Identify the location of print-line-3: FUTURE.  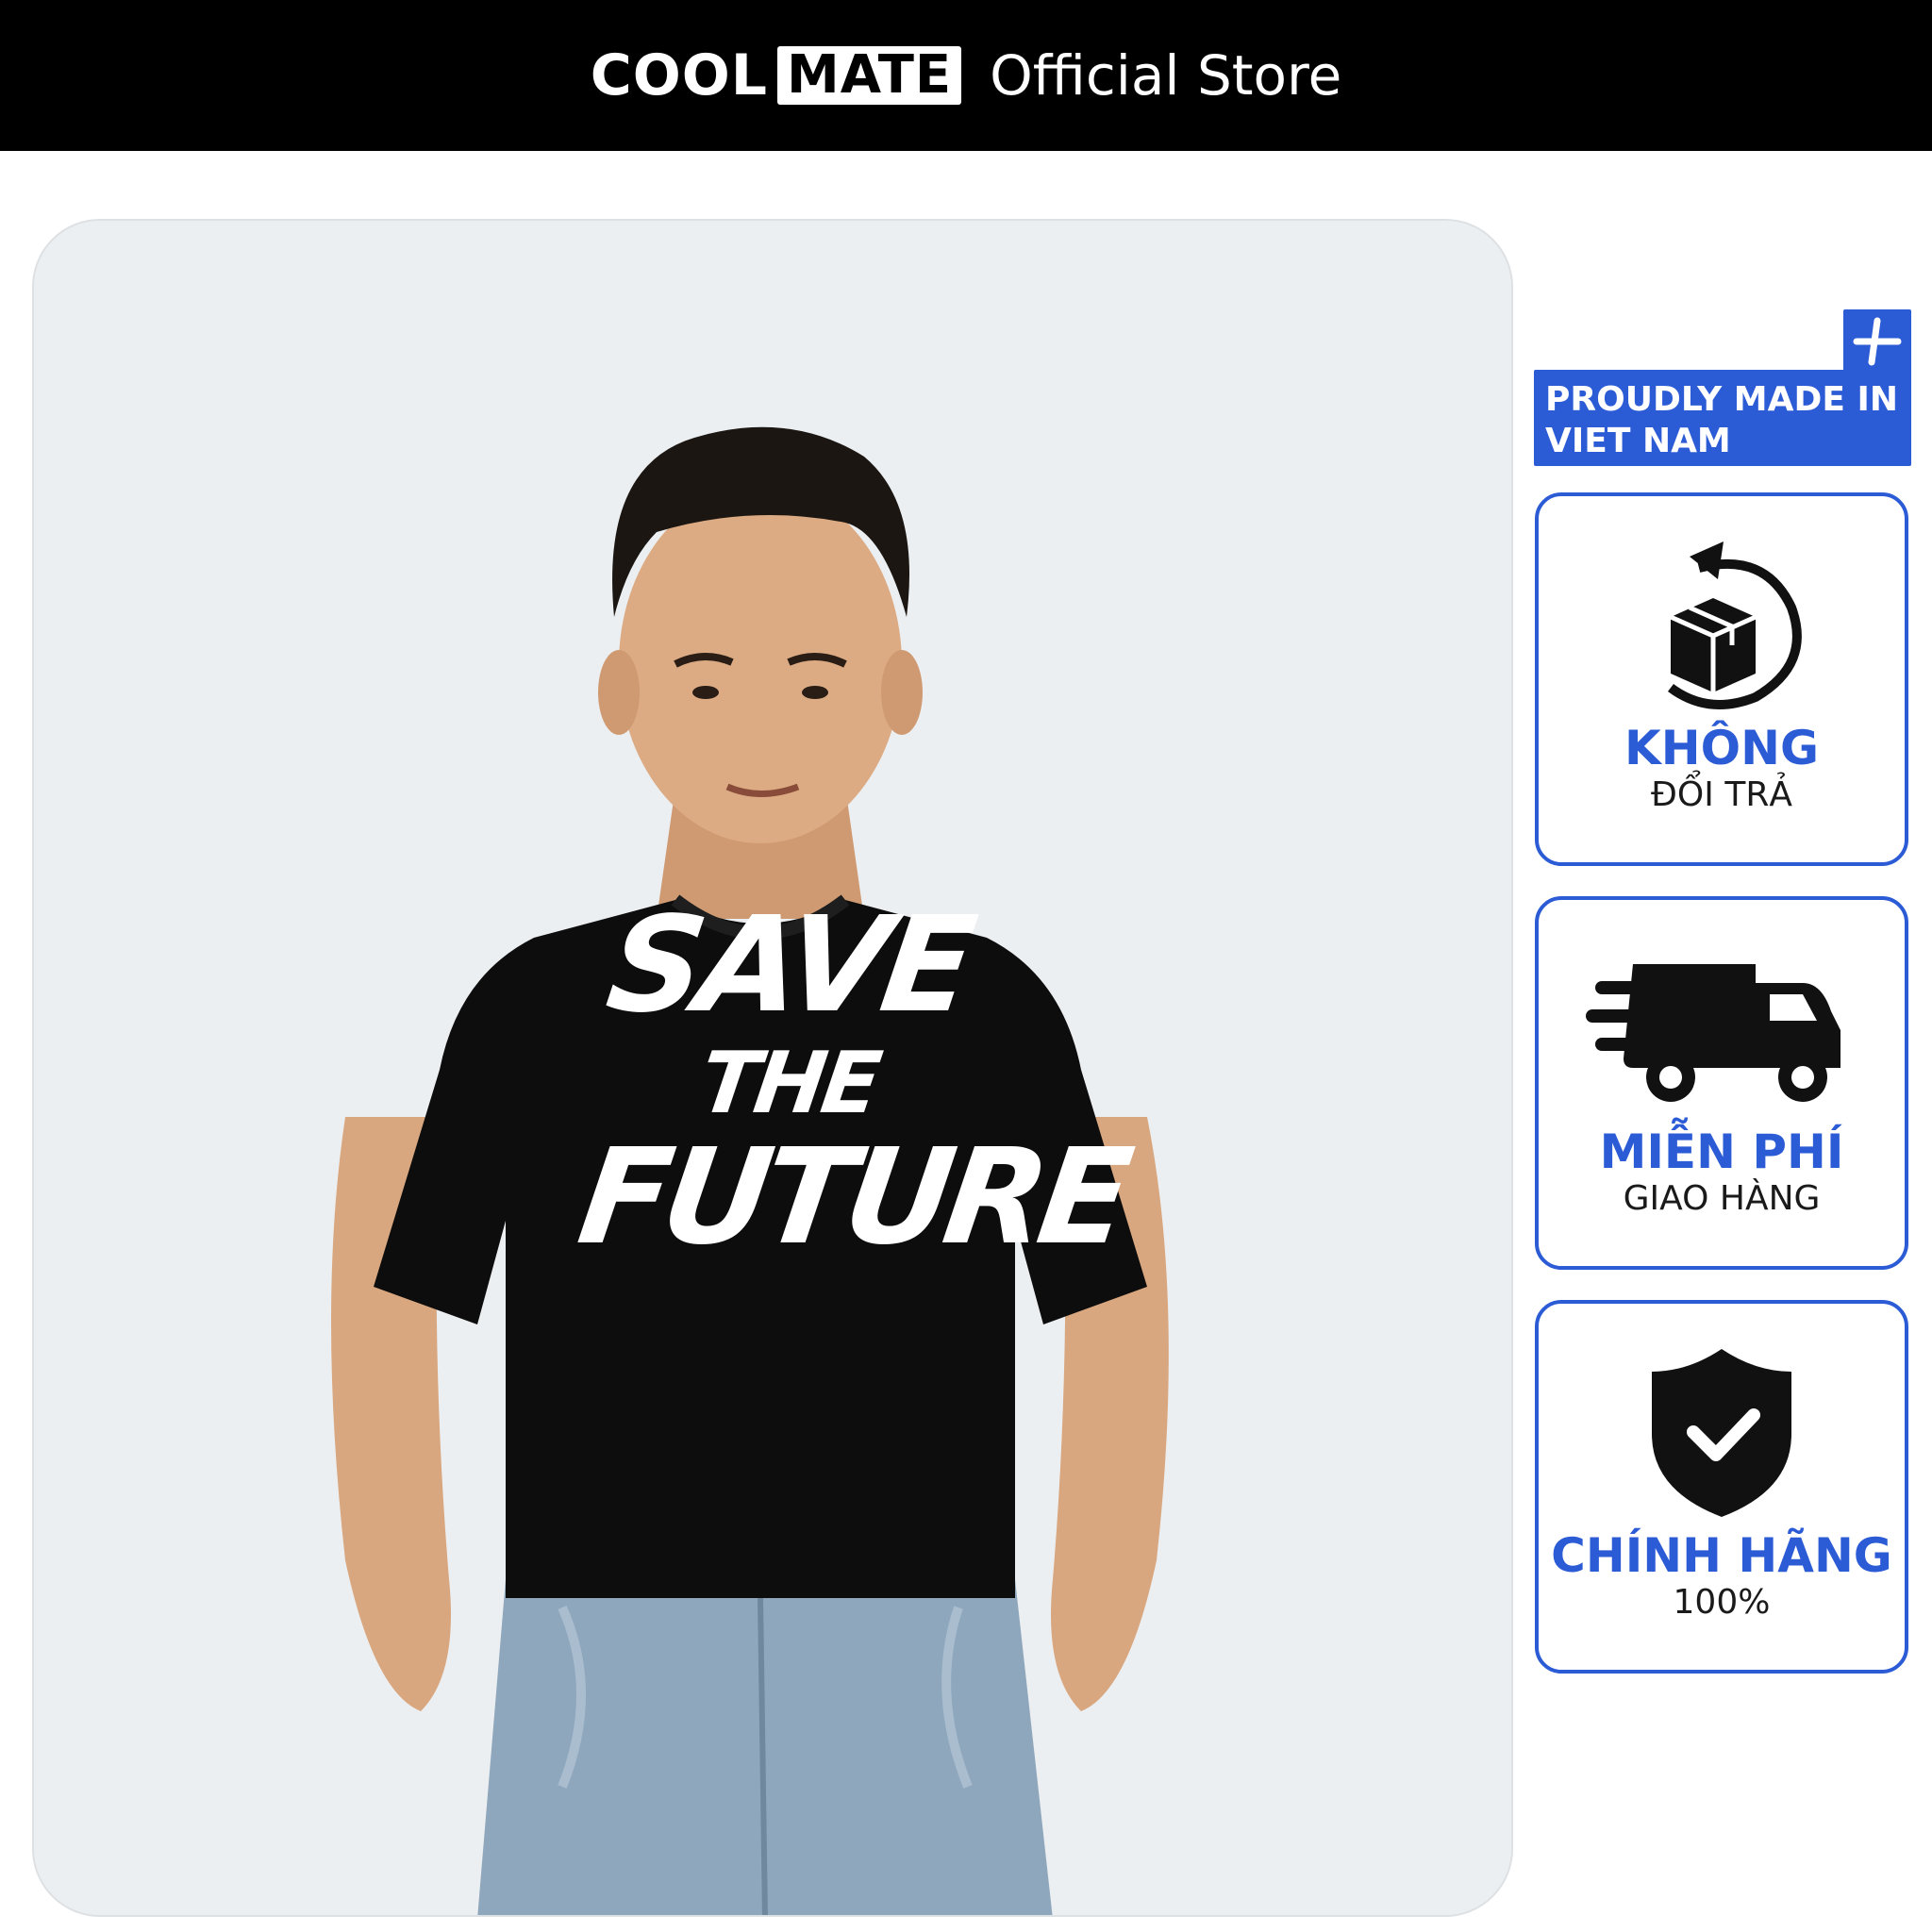
(852, 1197).